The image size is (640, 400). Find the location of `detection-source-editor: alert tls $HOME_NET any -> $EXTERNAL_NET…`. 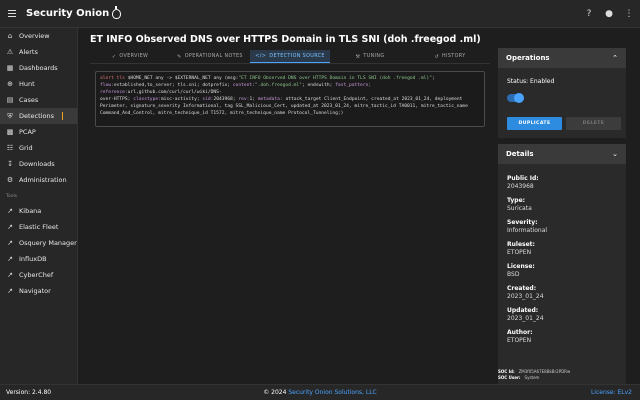

detection-source-editor: alert tls $HOME_NET any -> $EXTERNAL_NET… is located at coordinates (290, 99).